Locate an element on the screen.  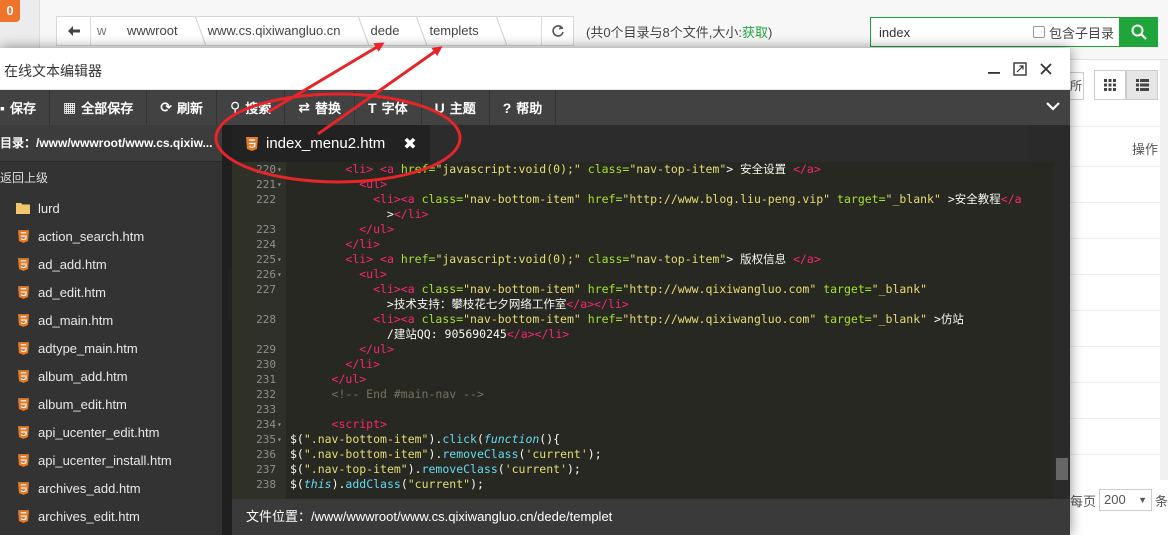
html-file-icon is located at coordinates (23, 348).